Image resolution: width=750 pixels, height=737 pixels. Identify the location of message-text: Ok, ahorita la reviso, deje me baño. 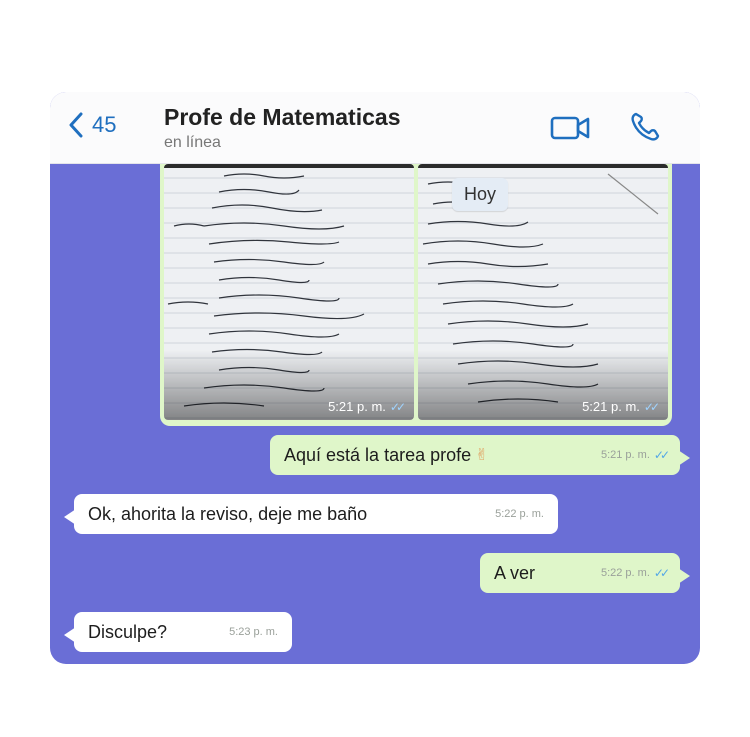
(228, 513).